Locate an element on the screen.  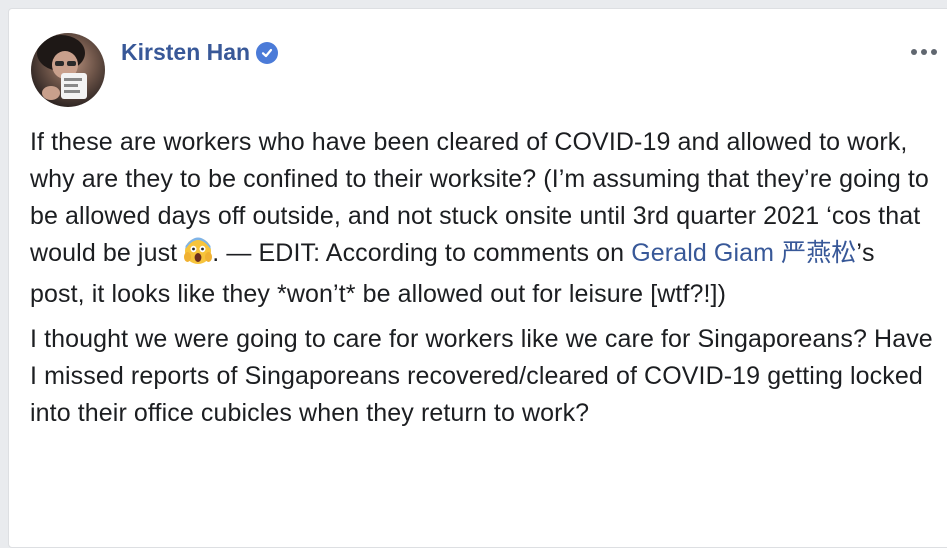
verified-badge-icon is located at coordinates (267, 52).